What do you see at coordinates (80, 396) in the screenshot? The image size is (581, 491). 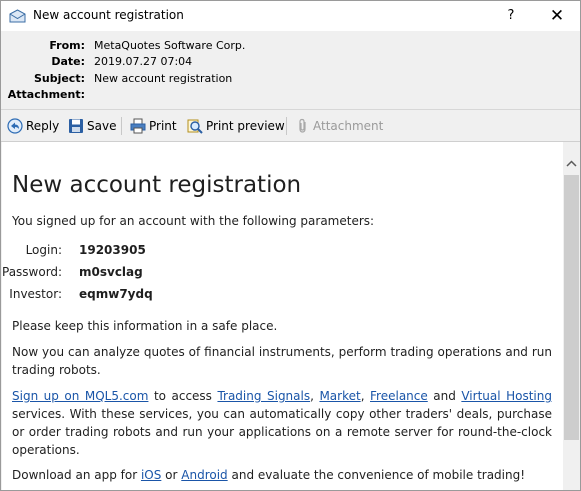 I see `signup-link: Sign up on MQL5.com` at bounding box center [80, 396].